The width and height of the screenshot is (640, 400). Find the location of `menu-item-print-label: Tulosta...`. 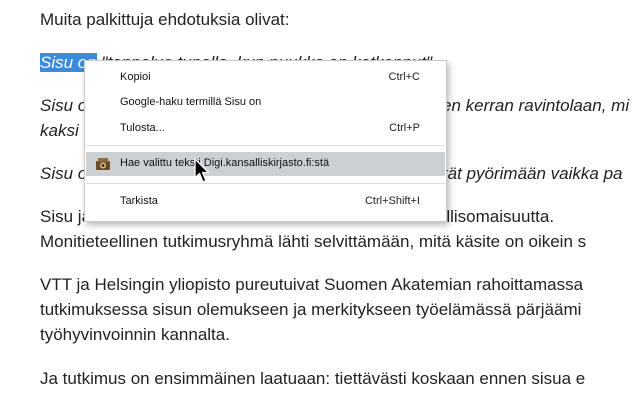

menu-item-print-label: Tulosta... is located at coordinates (142, 128).